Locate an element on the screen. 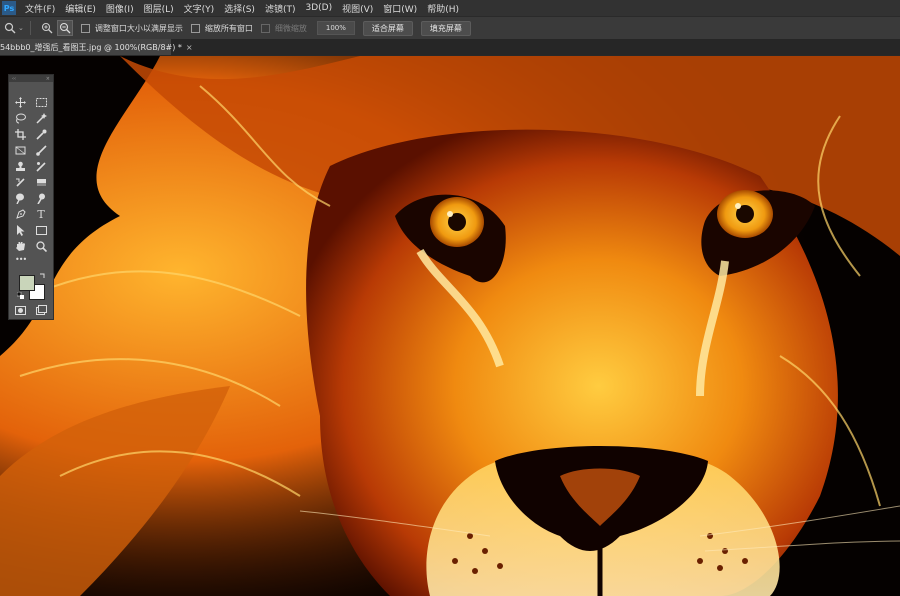 This screenshot has height=596, width=900. foreground-color-swatch is located at coordinates (27, 283).